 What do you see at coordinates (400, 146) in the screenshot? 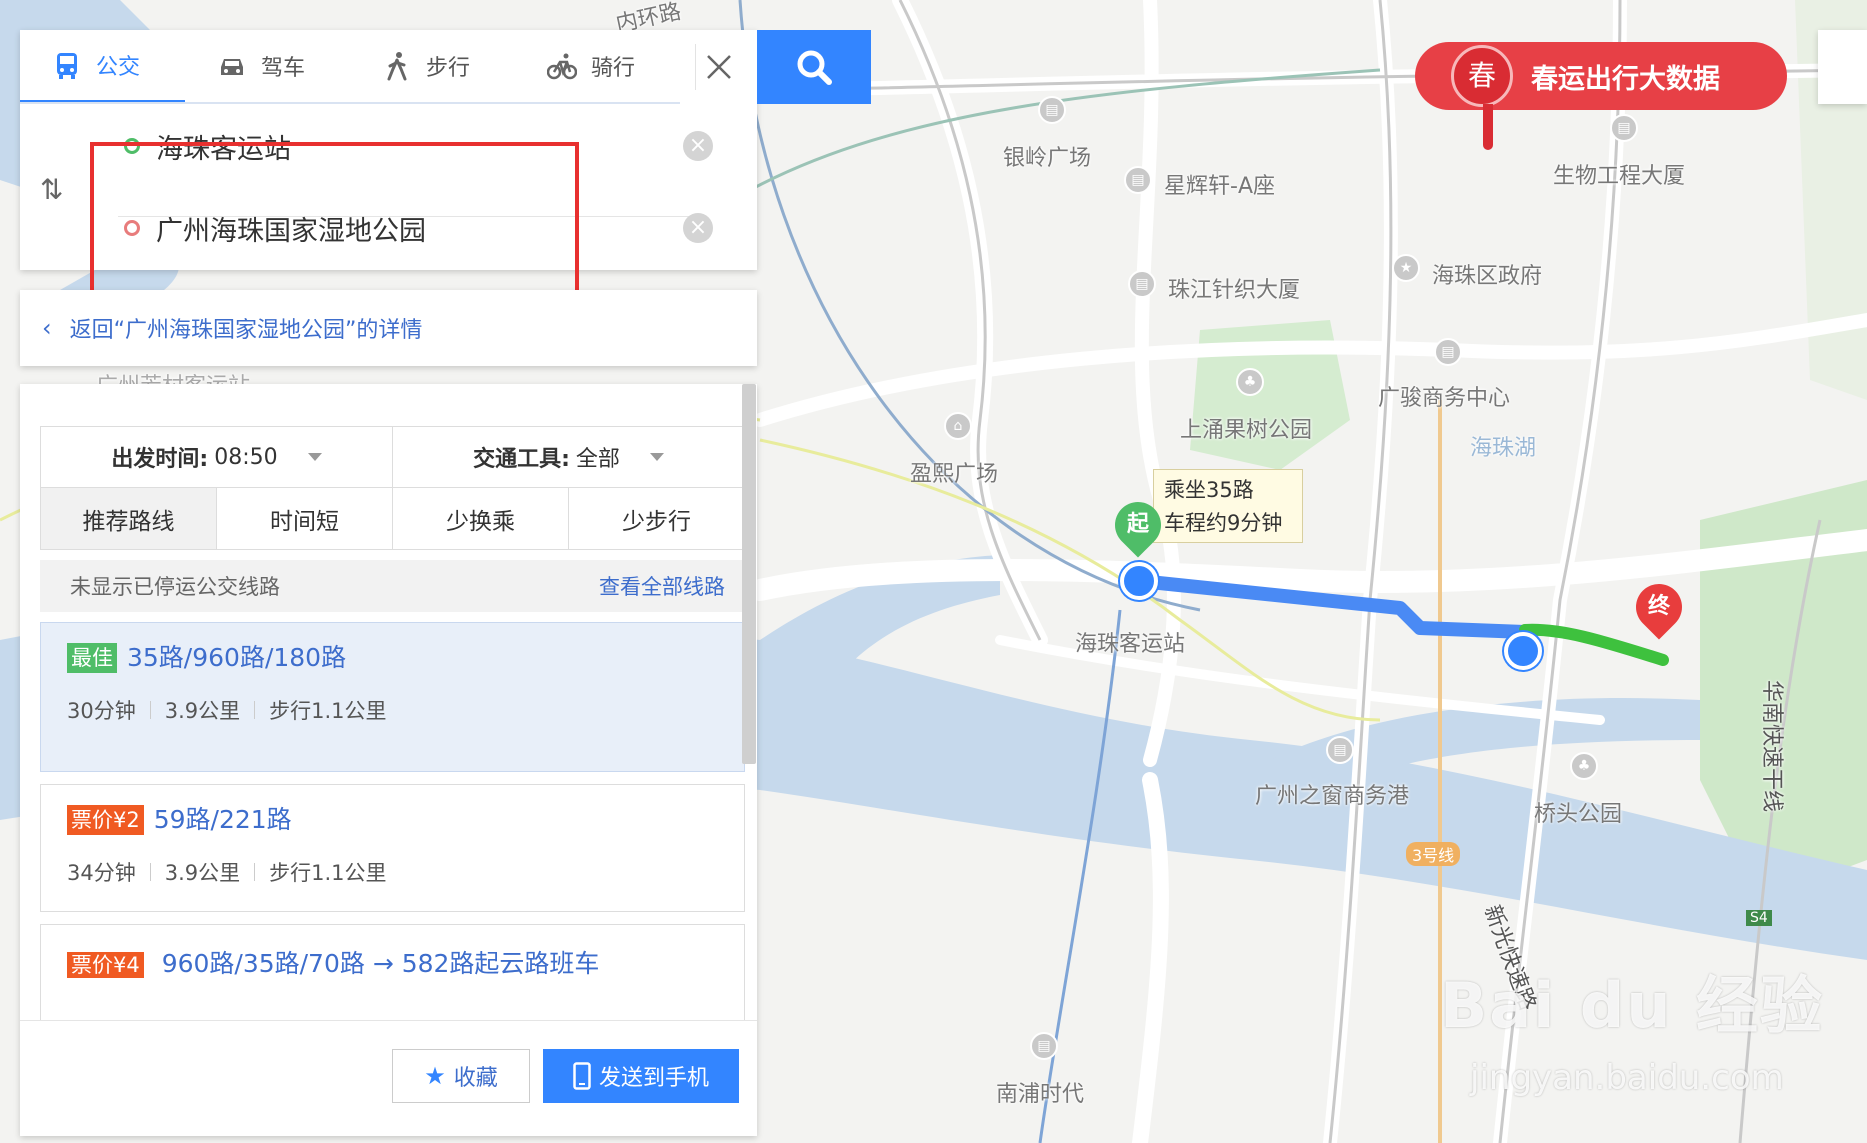
I see `origin-field: 海珠客运站` at bounding box center [400, 146].